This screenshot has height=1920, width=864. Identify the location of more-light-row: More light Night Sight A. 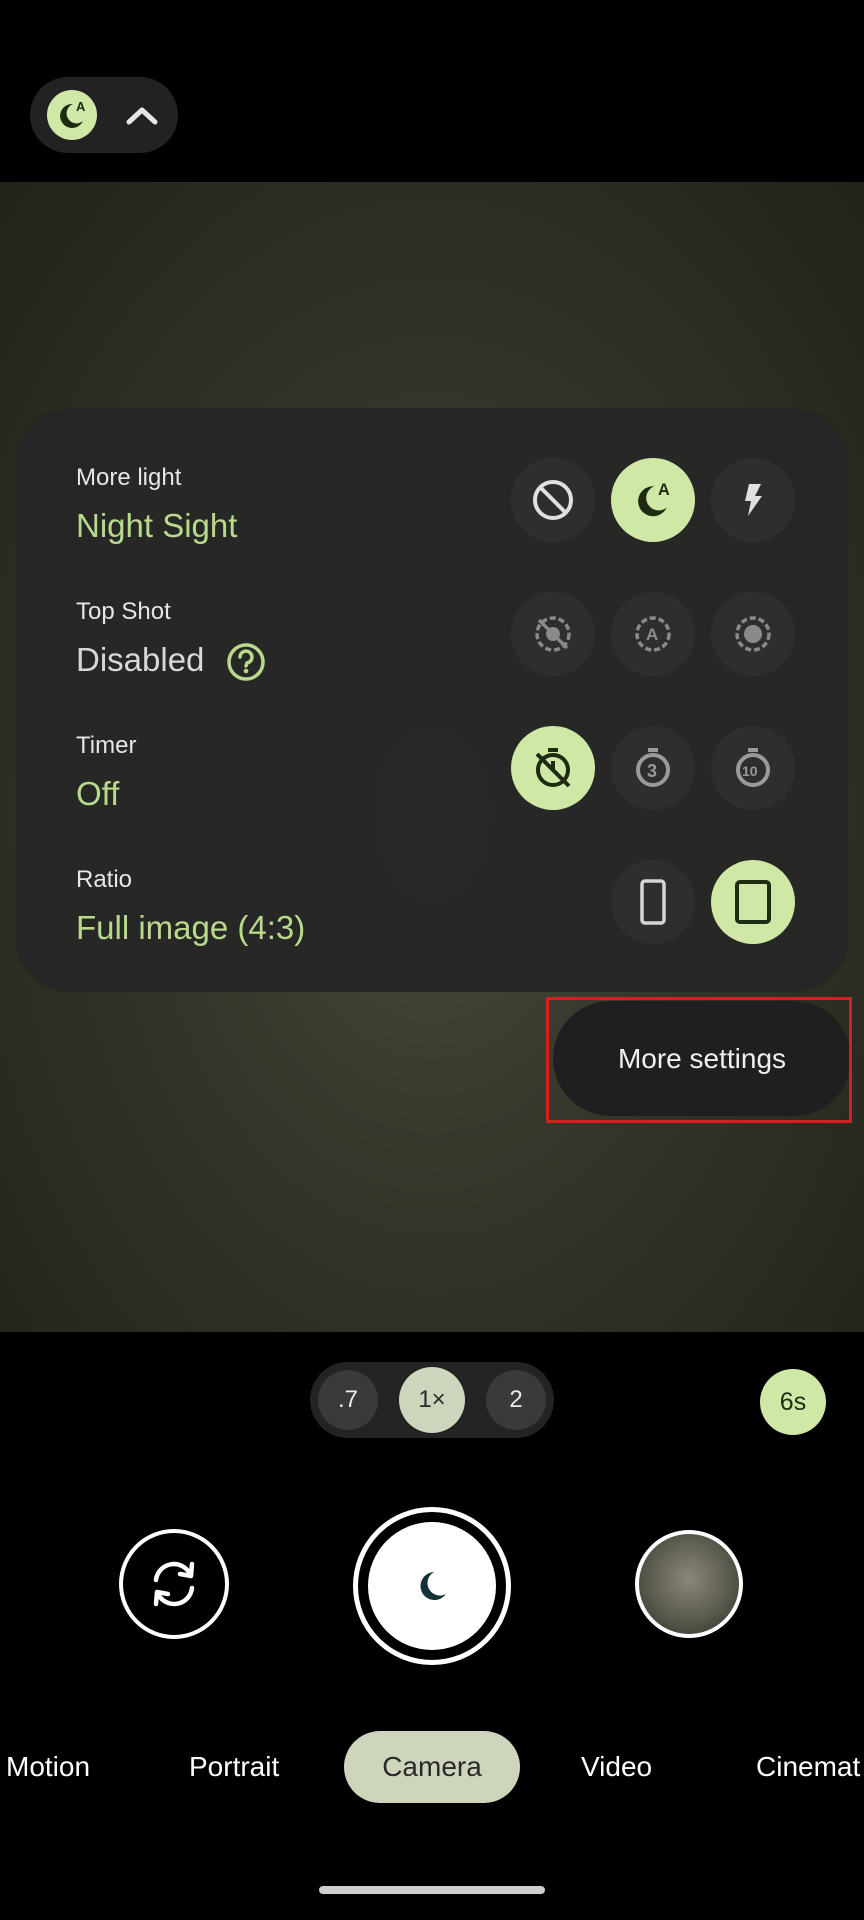
(432, 476).